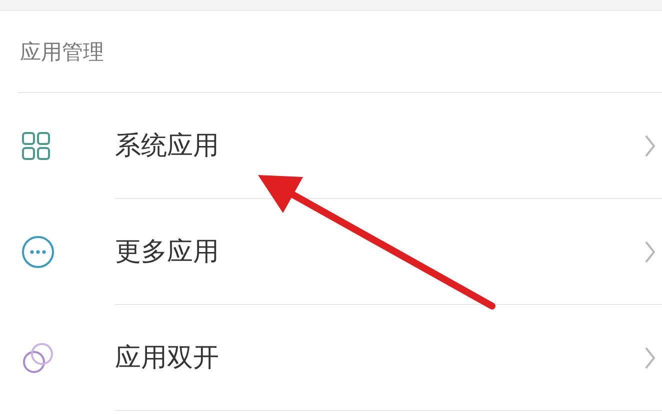  I want to click on item-label: 应用双开, so click(167, 358).